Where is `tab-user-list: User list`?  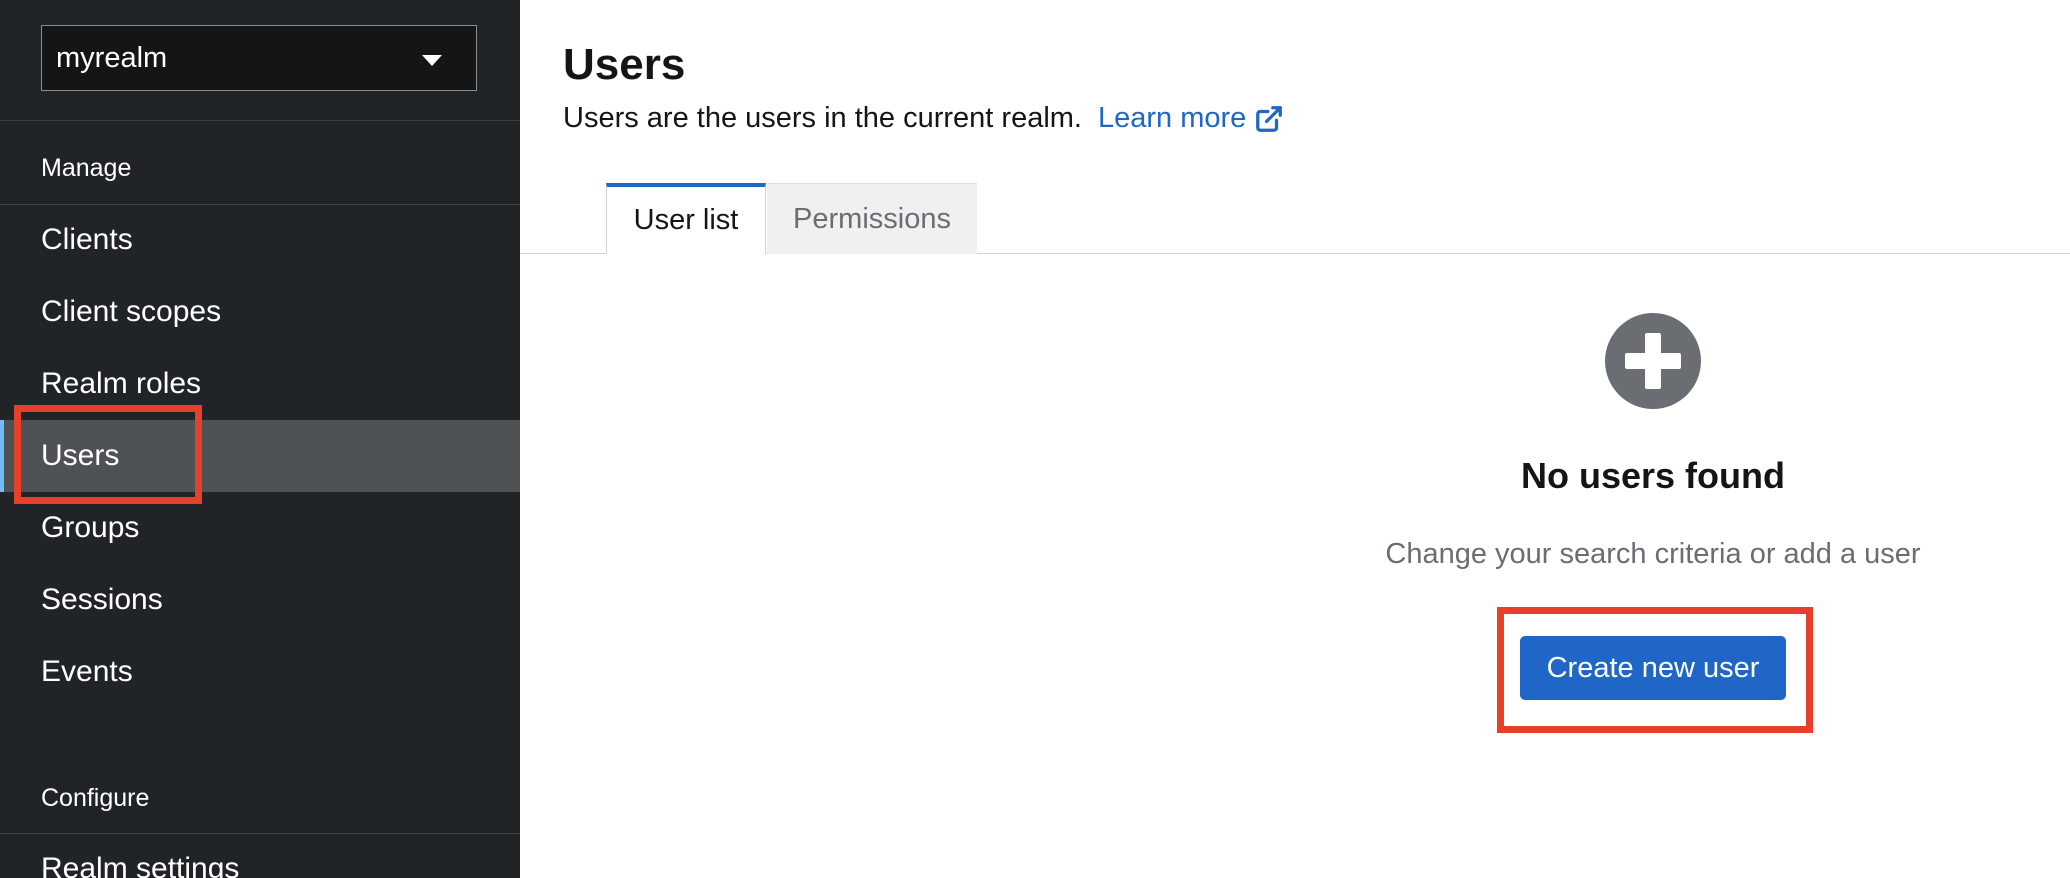 tab-user-list: User list is located at coordinates (686, 218).